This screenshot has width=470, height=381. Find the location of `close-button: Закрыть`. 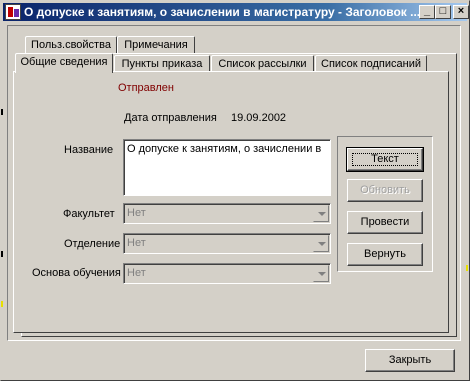

close-button: Закрыть is located at coordinates (410, 360).